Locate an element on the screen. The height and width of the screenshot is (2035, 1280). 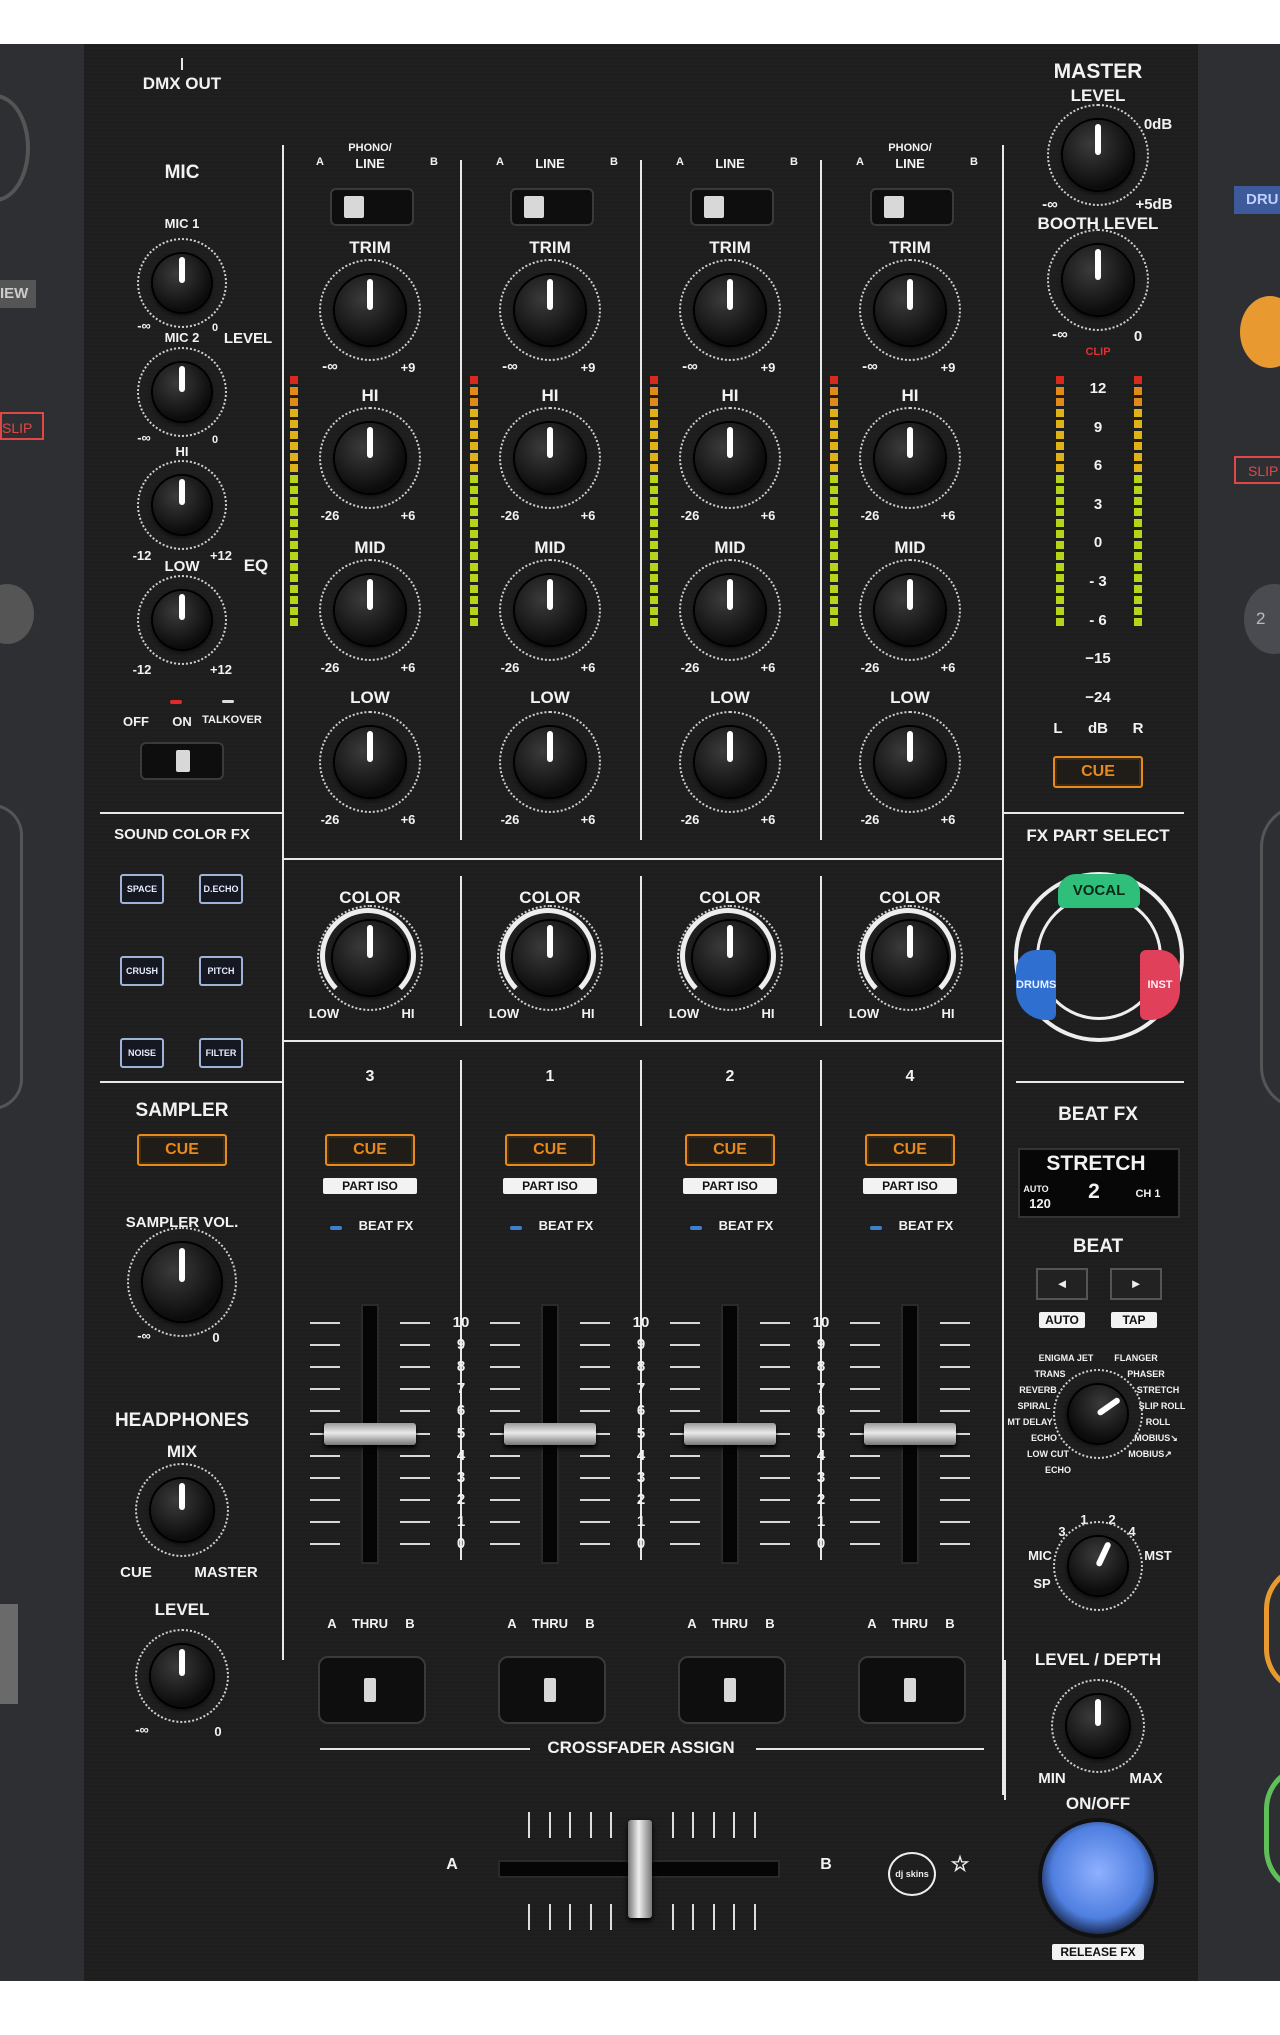
auto-button: AUTO is located at coordinates (1062, 1320).